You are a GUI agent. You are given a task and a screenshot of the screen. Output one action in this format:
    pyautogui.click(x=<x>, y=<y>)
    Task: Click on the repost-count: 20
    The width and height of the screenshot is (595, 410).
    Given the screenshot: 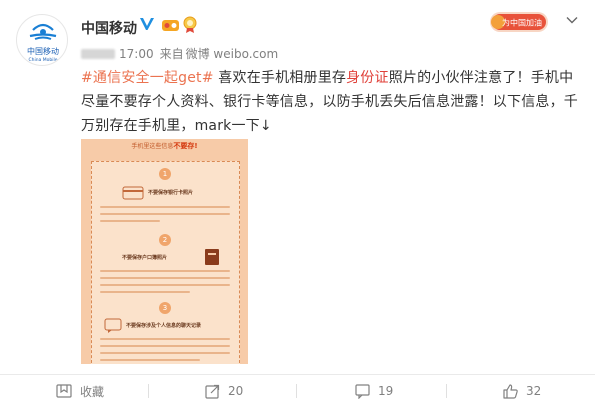 What is the action you would take?
    pyautogui.click(x=236, y=391)
    